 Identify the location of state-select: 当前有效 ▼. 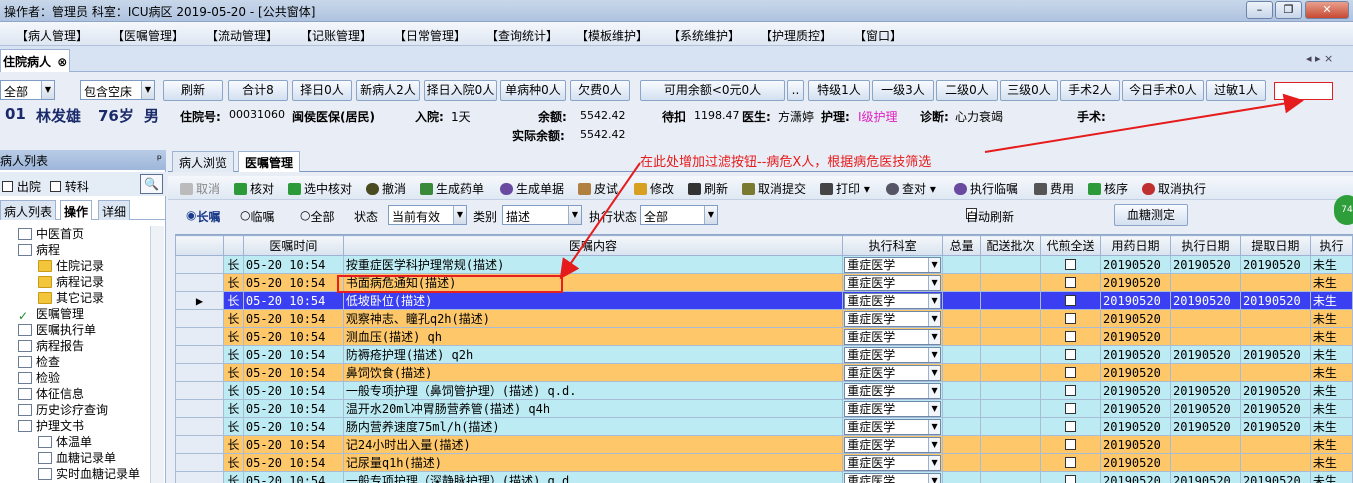
(427, 215).